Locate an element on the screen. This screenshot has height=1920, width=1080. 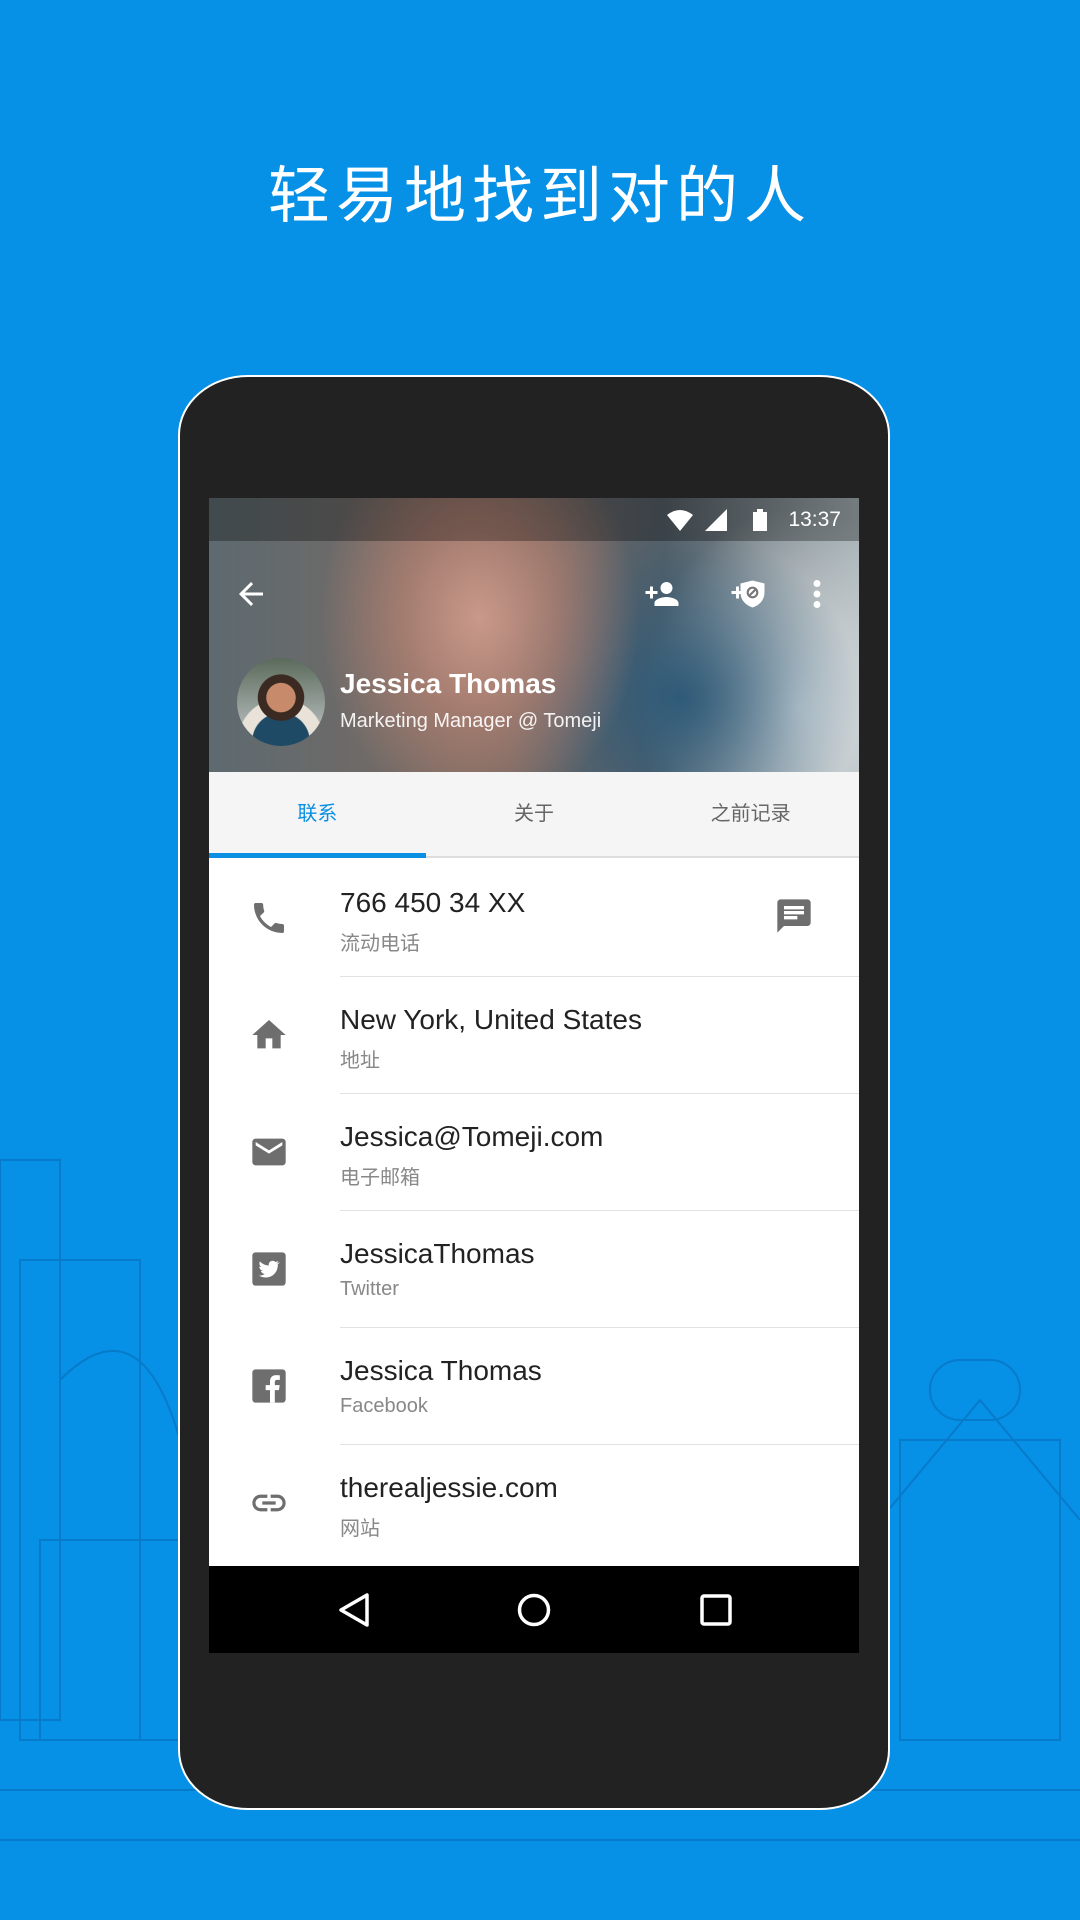
avatar is located at coordinates (281, 702).